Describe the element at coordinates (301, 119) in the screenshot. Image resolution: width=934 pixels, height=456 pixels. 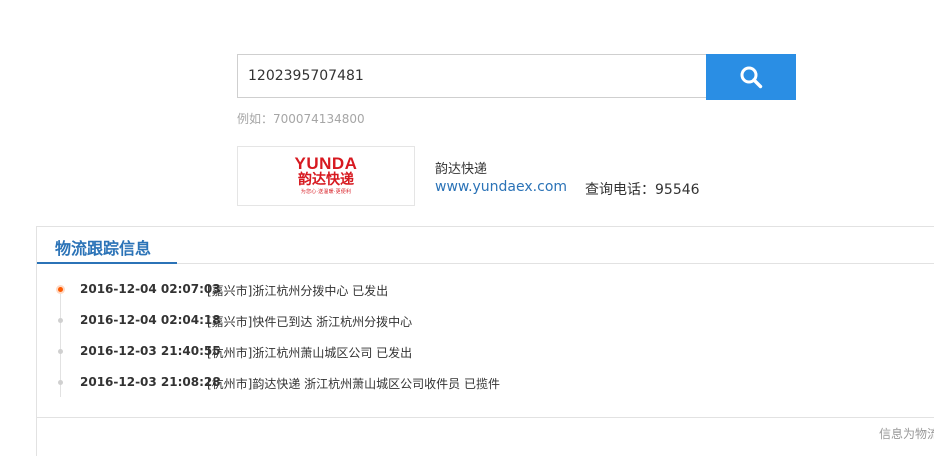
I see `example-hint: 例如：700074134800` at that location.